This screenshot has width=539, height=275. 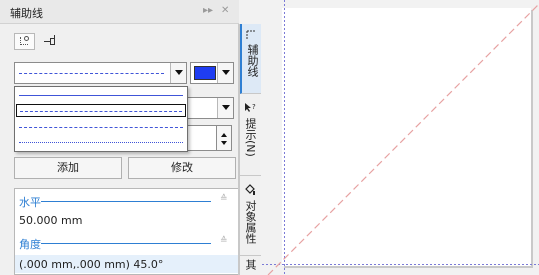 I want to click on tab-guidelines: 辅助线, so click(x=250, y=59).